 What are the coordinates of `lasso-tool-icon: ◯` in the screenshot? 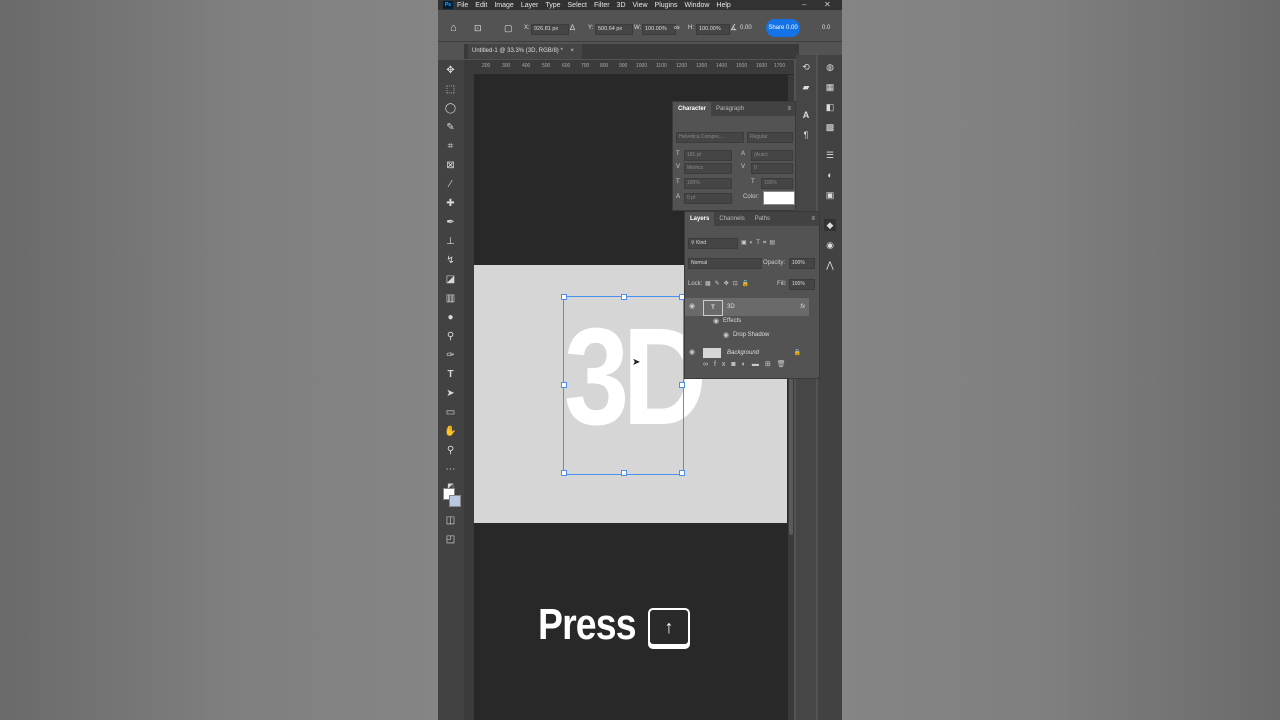 It's located at (450, 108).